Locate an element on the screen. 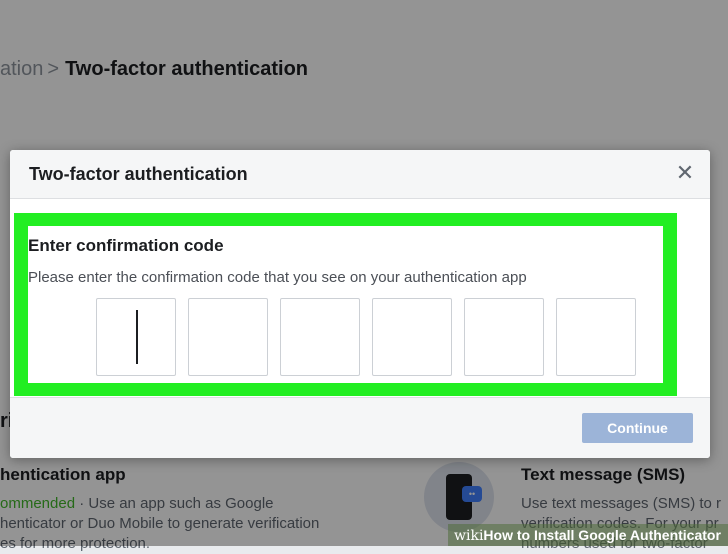 This screenshot has height=554, width=728. dialog-footer: Continue is located at coordinates (360, 427).